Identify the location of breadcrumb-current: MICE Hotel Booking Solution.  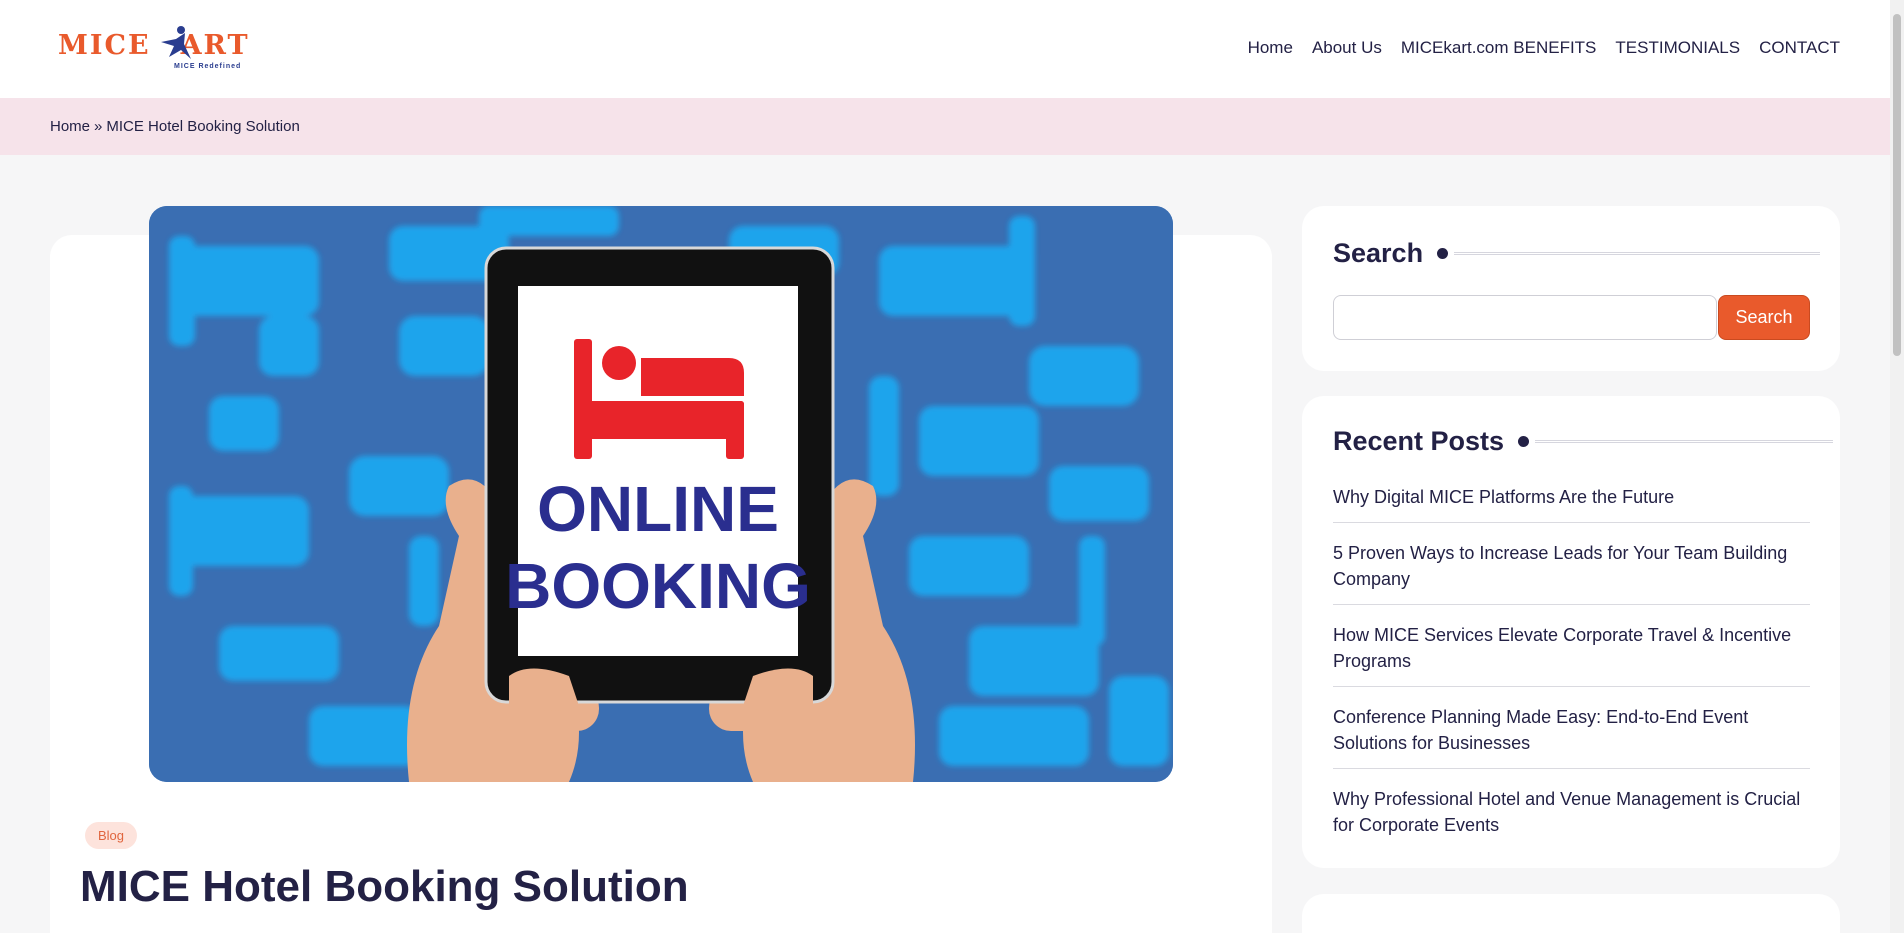
(203, 126).